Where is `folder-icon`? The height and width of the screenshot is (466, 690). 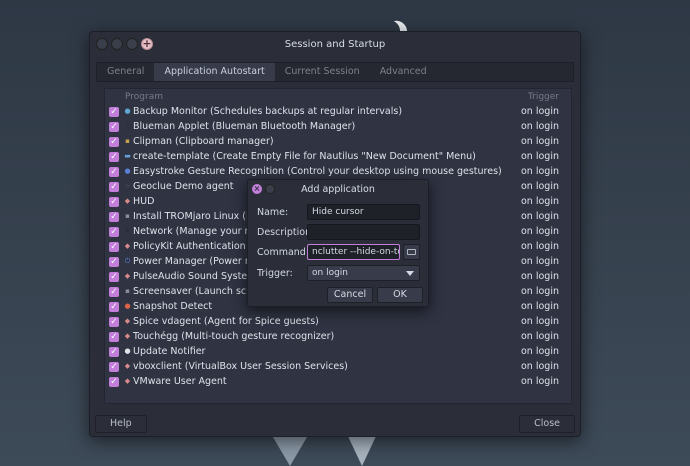 folder-icon is located at coordinates (411, 252).